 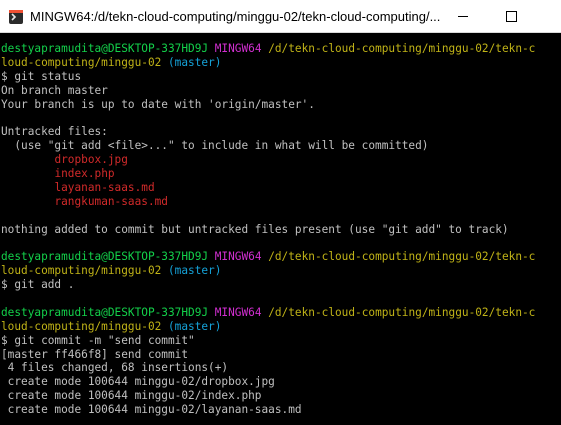 What do you see at coordinates (115, 368) in the screenshot?
I see `output-commit-stats: 4 files changed, 68 insertions(+)` at bounding box center [115, 368].